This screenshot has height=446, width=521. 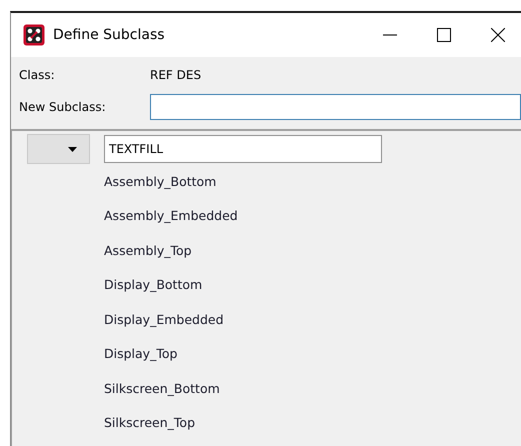 I want to click on maximize-icon, so click(x=444, y=35).